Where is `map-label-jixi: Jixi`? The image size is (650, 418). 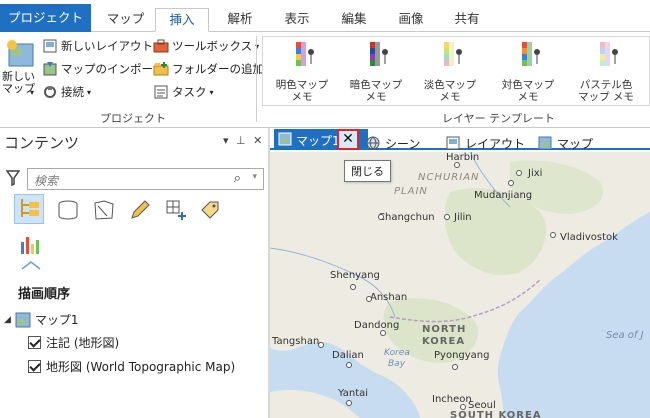 map-label-jixi: Jixi is located at coordinates (535, 173).